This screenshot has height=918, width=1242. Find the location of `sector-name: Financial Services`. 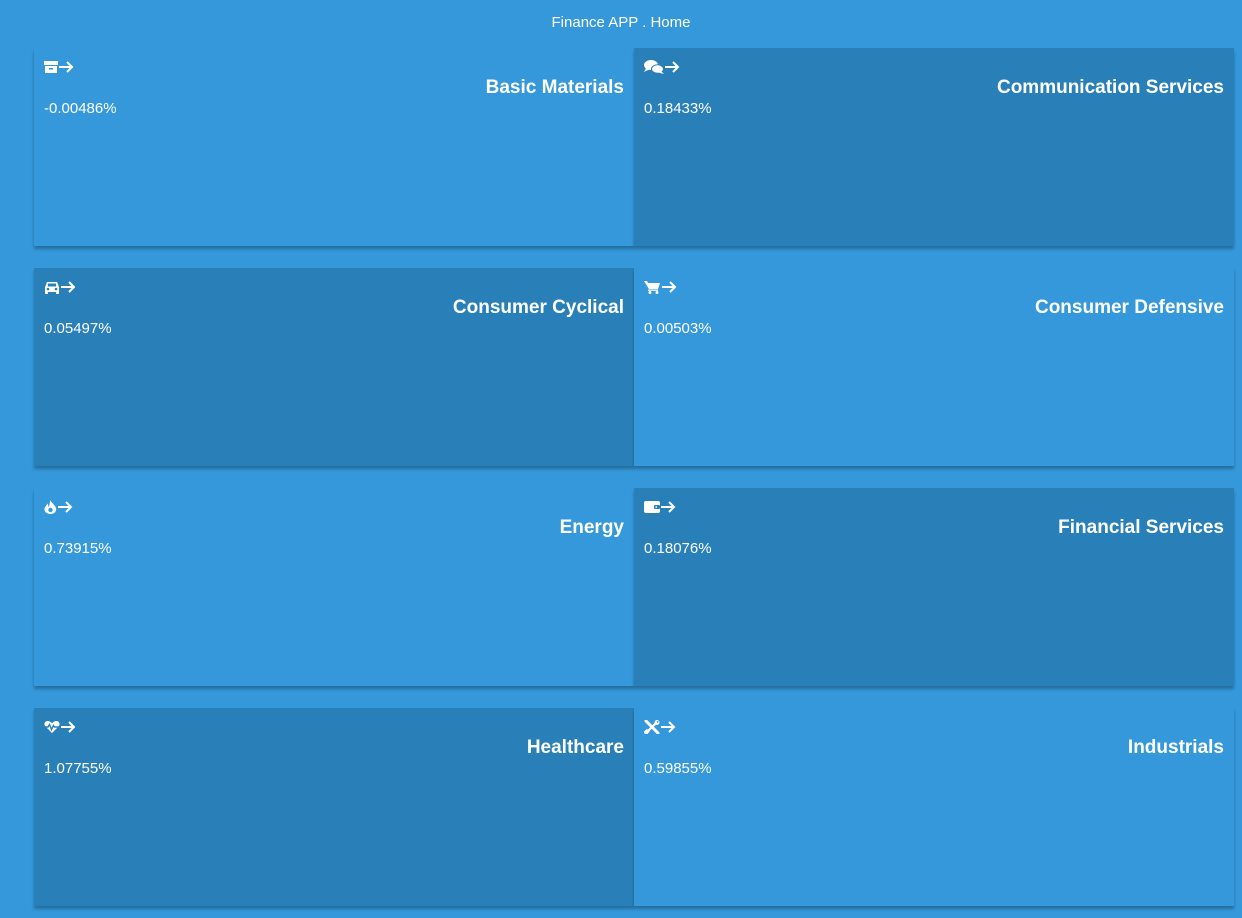

sector-name: Financial Services is located at coordinates (1141, 527).